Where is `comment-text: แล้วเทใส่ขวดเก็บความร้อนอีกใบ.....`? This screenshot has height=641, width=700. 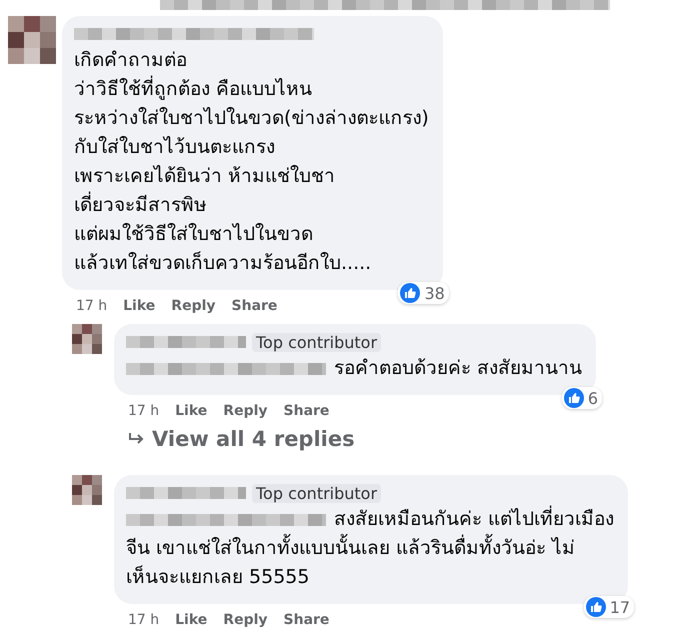
comment-text: แล้วเทใส่ขวดเก็บความร้อนอีกใบ..... is located at coordinates (223, 263).